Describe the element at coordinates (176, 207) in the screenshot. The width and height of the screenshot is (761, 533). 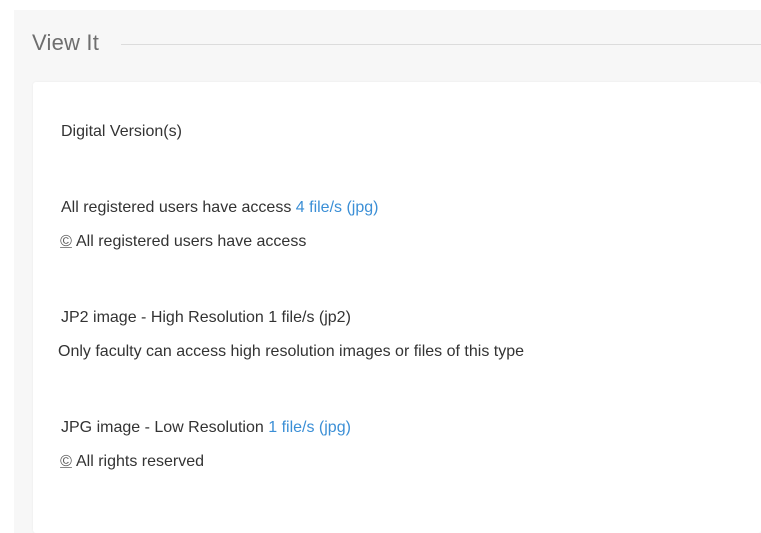
I see `access-text: All registered users have access` at that location.